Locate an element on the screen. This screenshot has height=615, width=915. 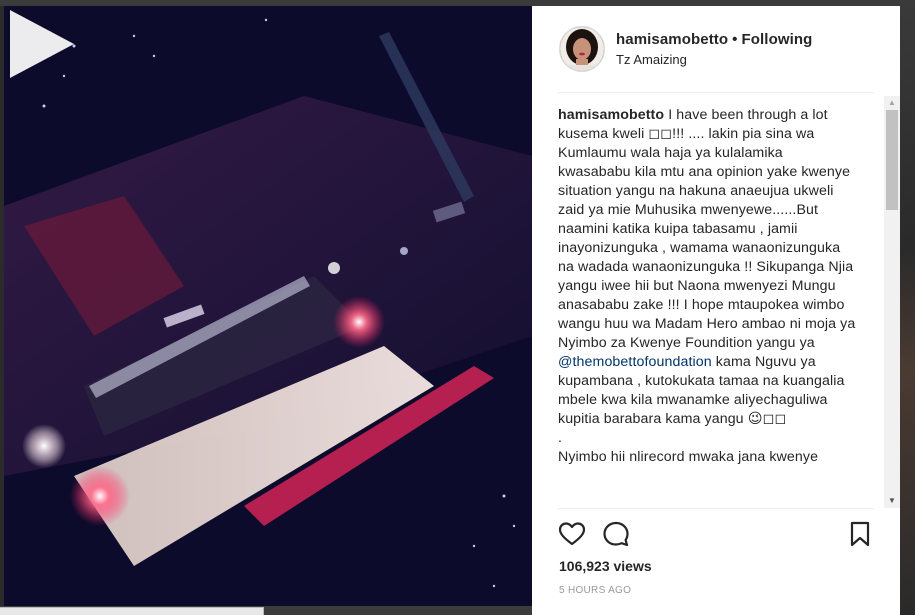
actions-divider is located at coordinates (715, 508).